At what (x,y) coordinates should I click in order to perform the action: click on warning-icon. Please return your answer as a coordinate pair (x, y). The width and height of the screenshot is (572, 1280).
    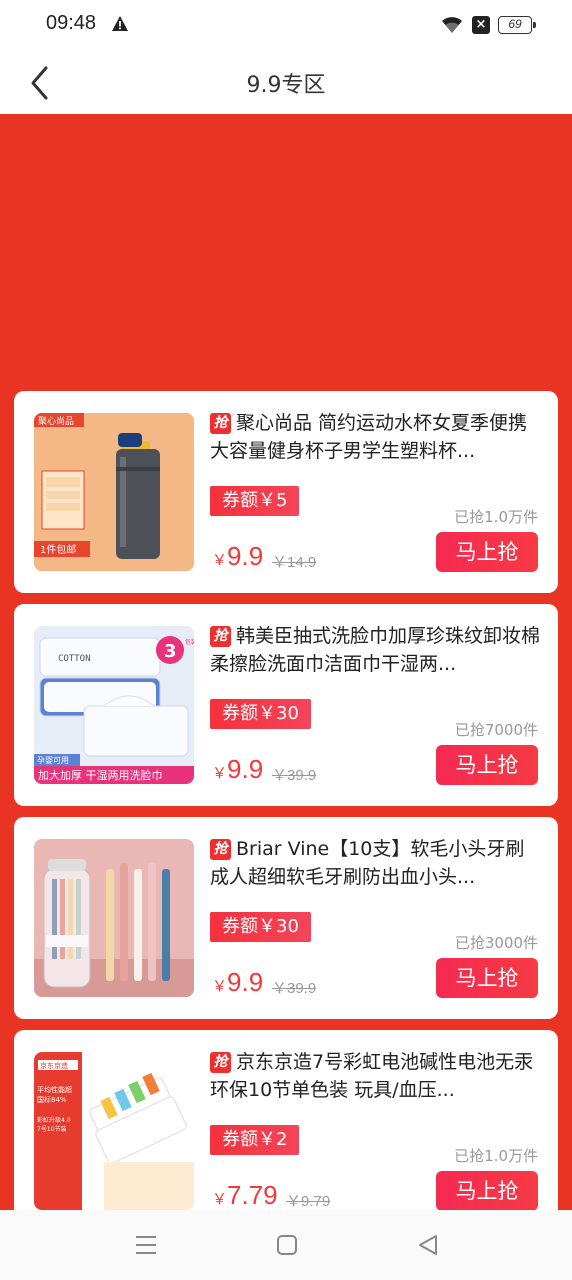
    Looking at the image, I should click on (120, 23).